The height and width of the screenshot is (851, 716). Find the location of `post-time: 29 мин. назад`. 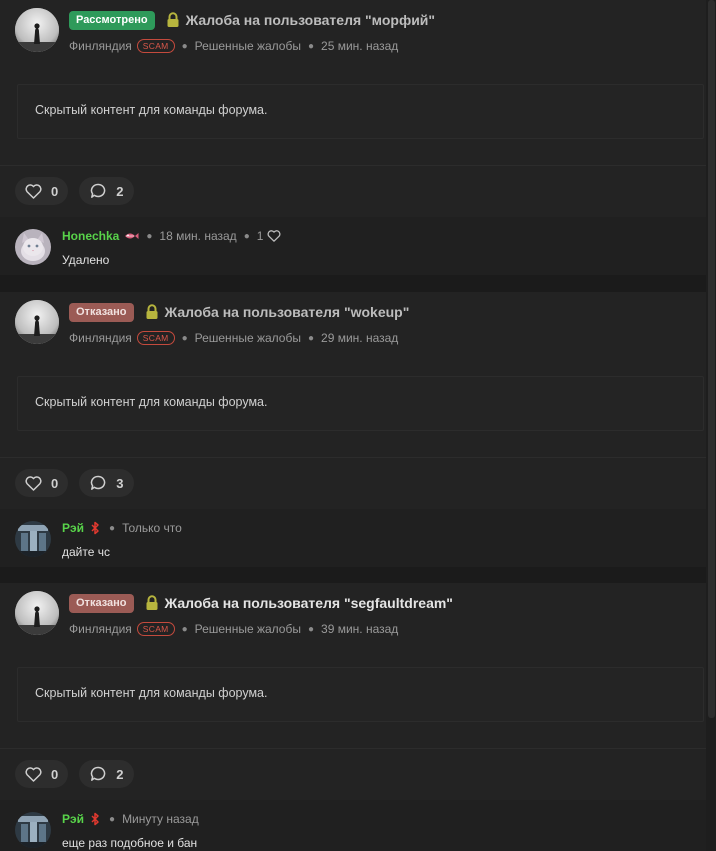

post-time: 29 мин. назад is located at coordinates (359, 338).